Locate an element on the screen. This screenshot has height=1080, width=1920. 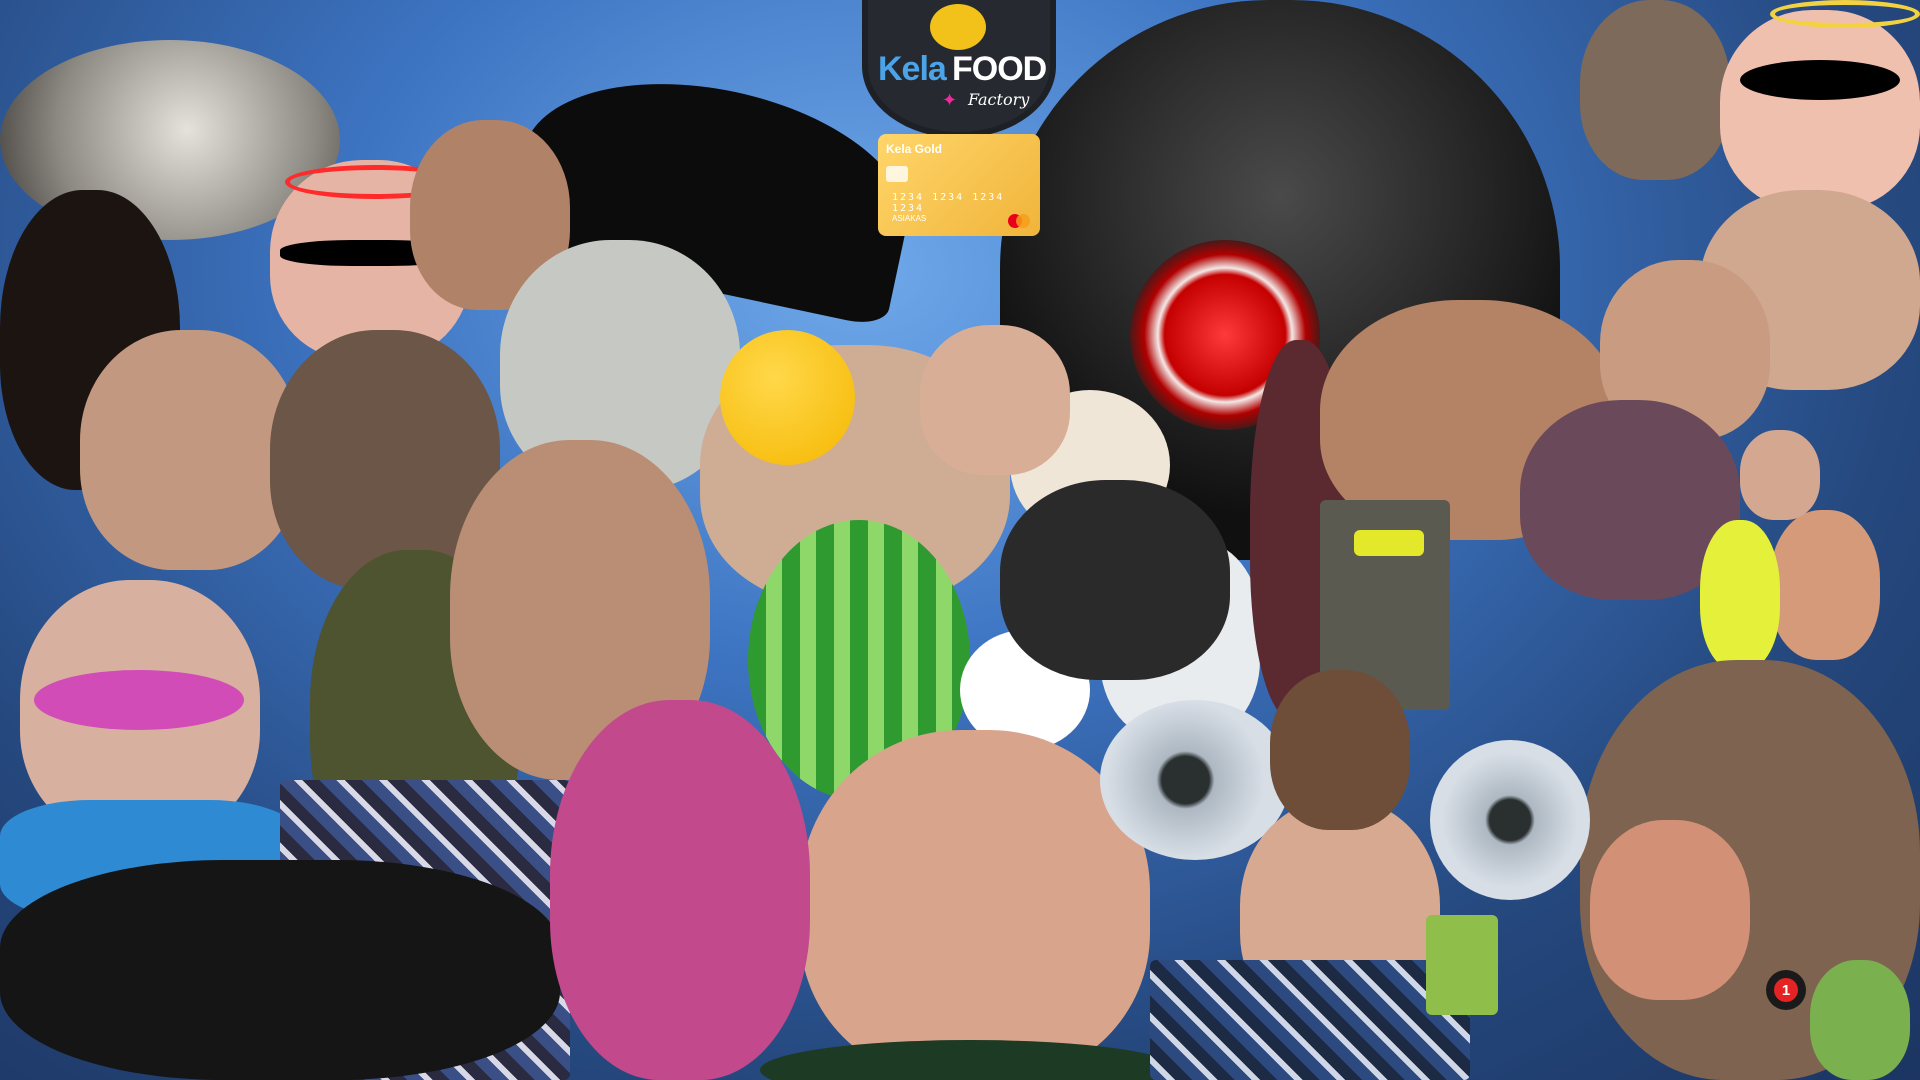
face-crying-man is located at coordinates (1670, 910).